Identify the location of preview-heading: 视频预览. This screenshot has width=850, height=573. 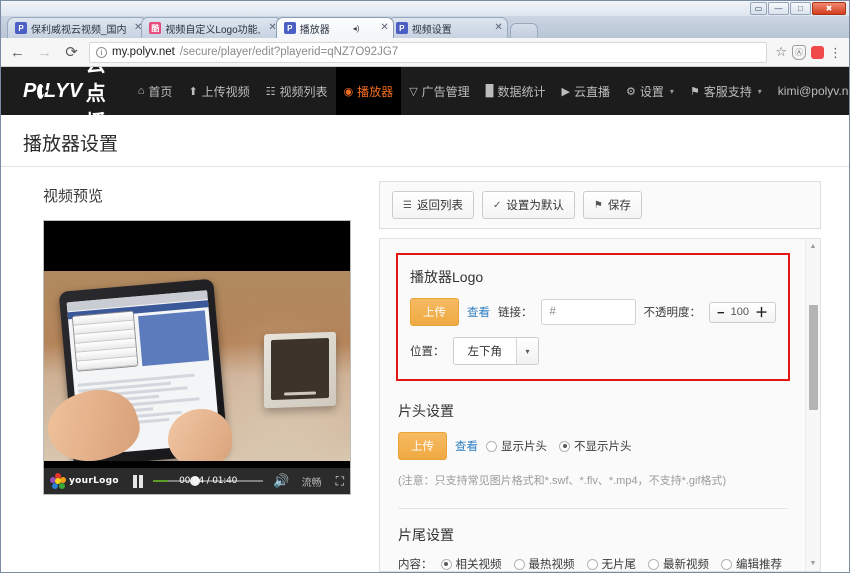
(73, 196).